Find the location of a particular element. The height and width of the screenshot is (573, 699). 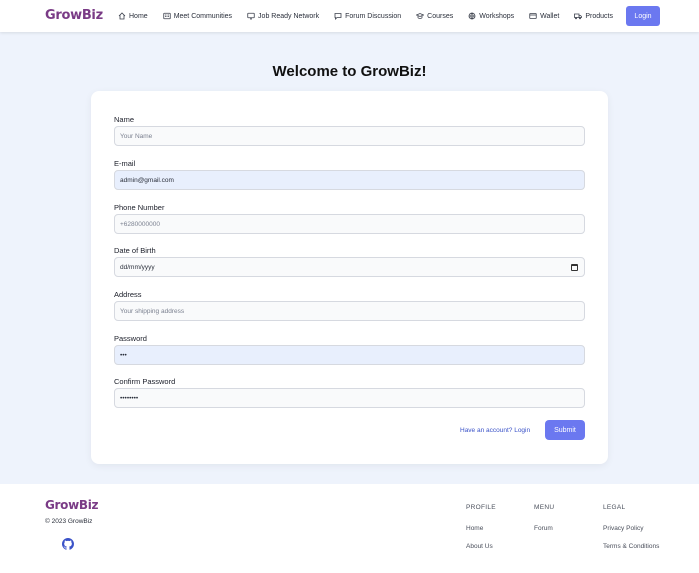

nav-products-label: Products is located at coordinates (599, 16).